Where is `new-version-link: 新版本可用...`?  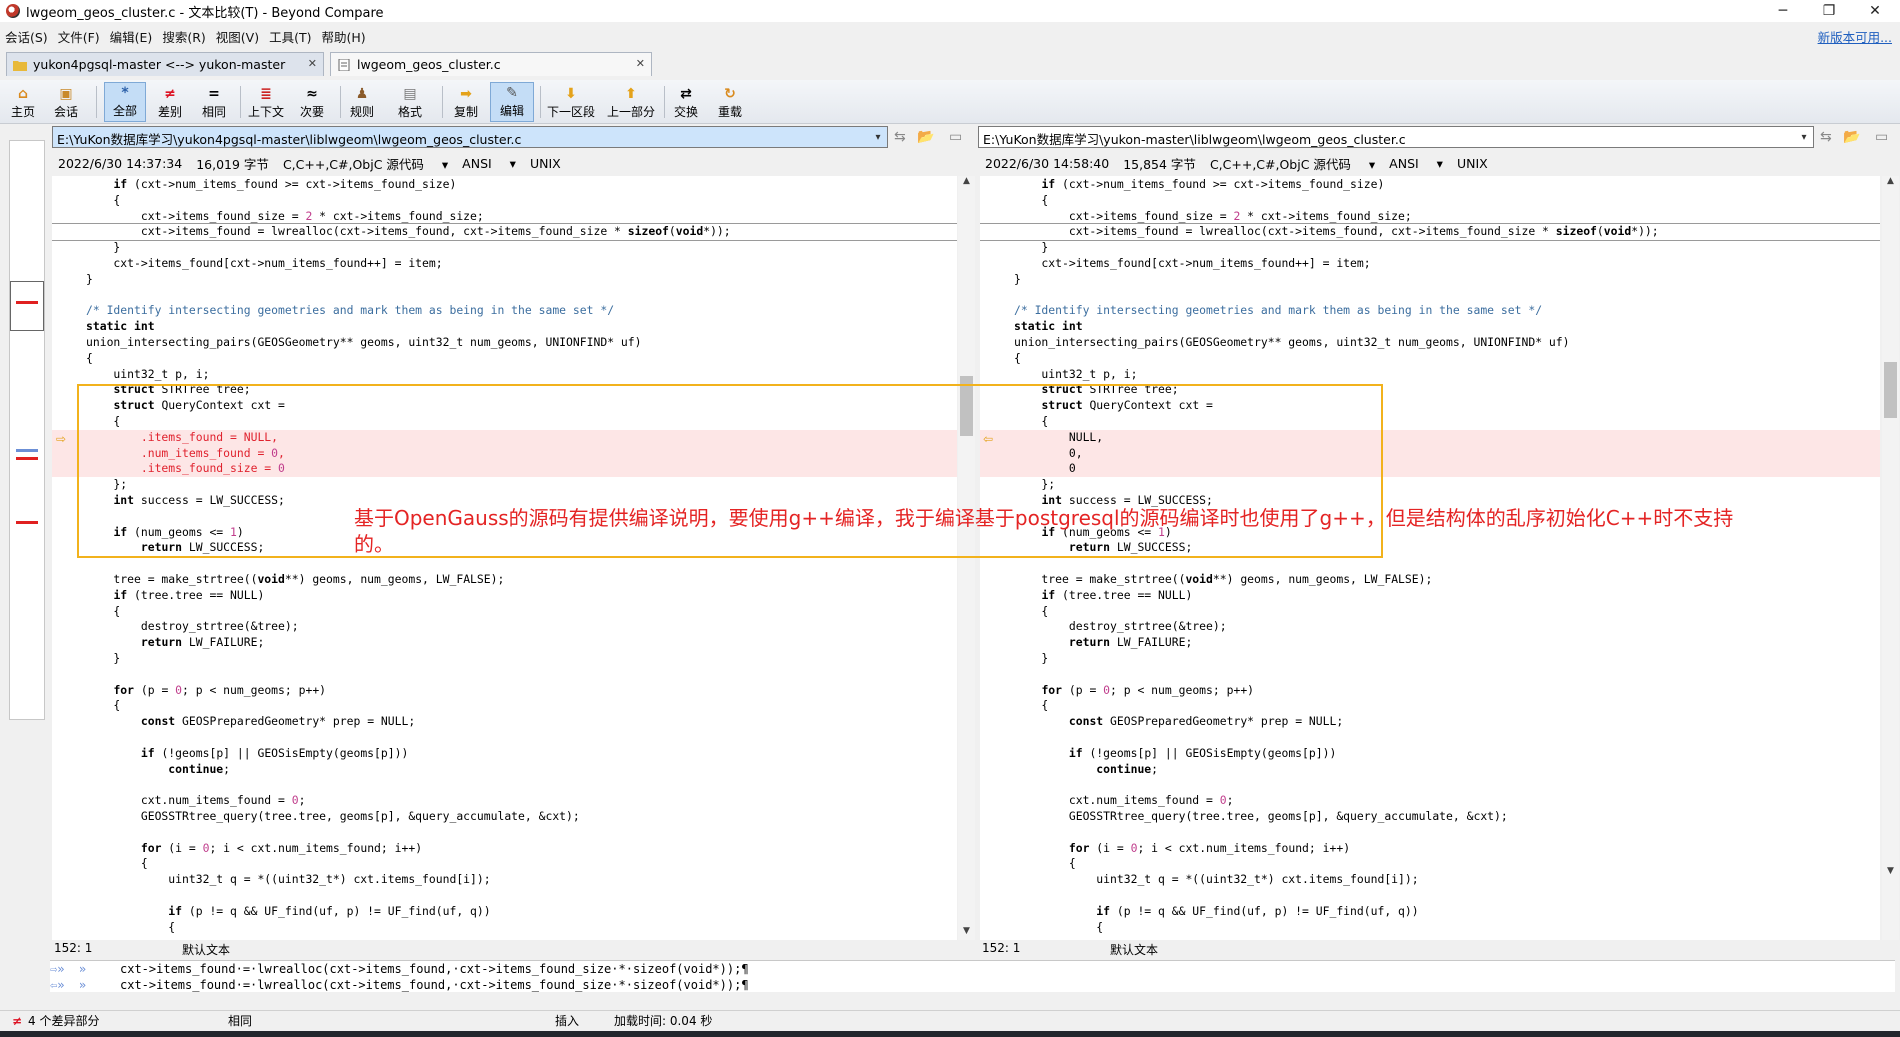 new-version-link: 新版本可用... is located at coordinates (1855, 36).